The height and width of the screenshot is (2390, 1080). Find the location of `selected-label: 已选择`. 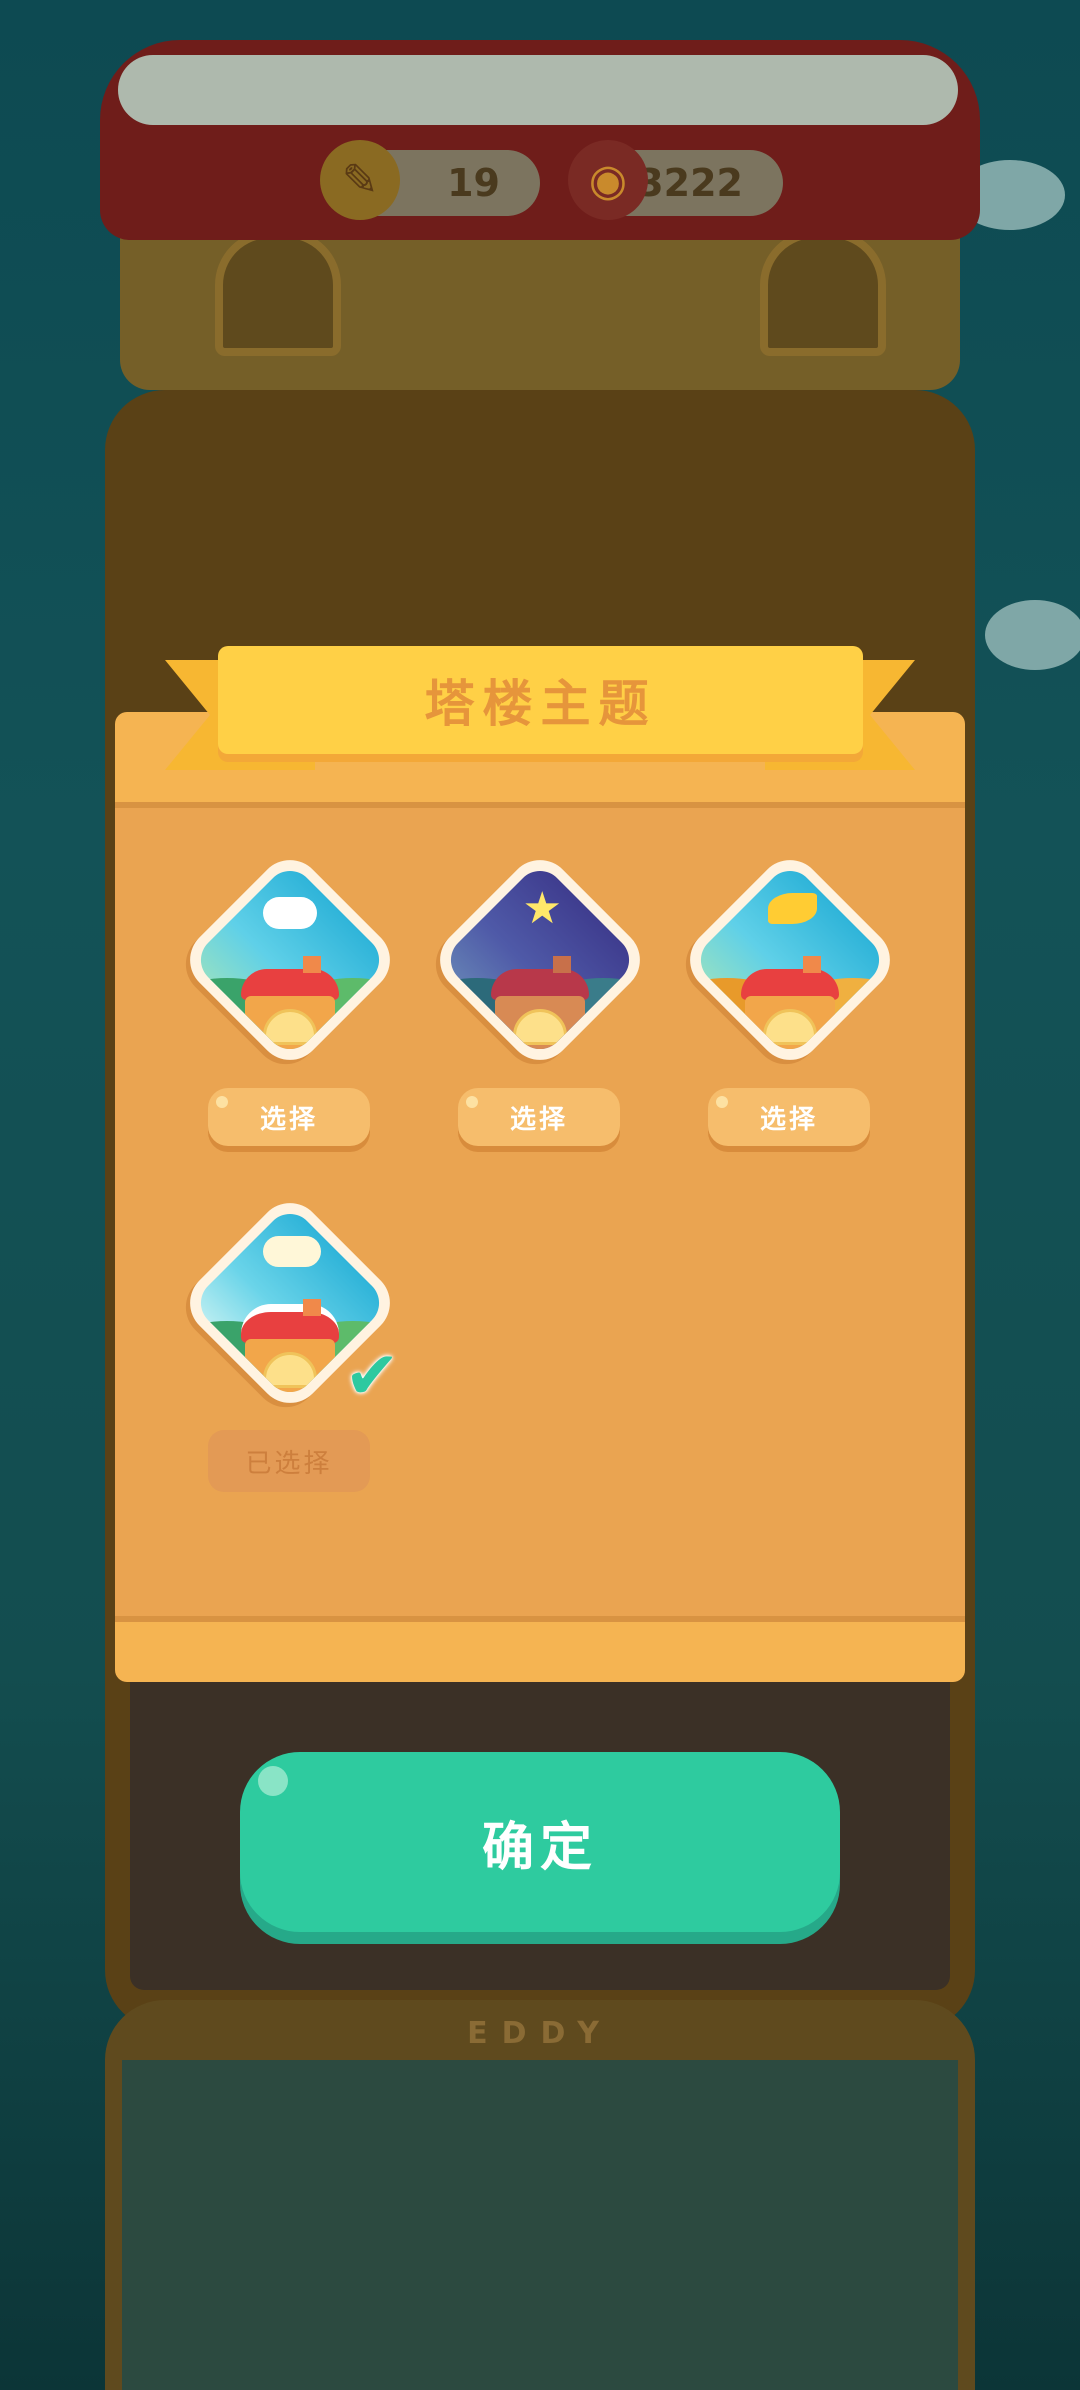

selected-label: 已选择 is located at coordinates (289, 1463).